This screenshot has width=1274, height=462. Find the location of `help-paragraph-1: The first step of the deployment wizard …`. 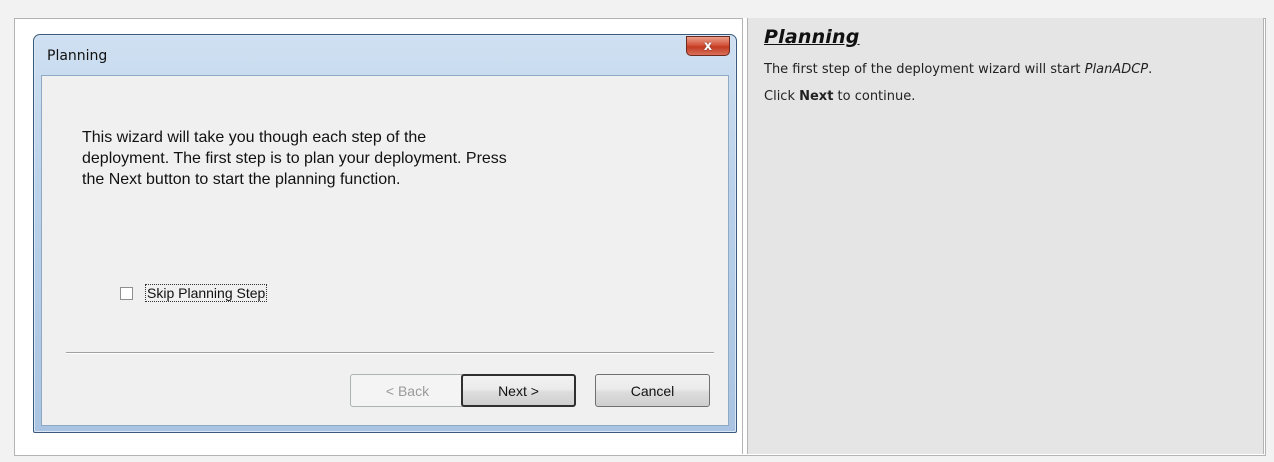

help-paragraph-1: The first step of the deployment wizard … is located at coordinates (1010, 69).